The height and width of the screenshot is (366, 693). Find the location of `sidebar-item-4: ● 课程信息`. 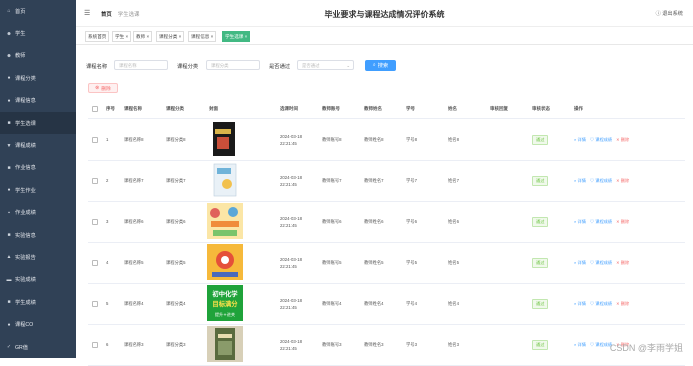

sidebar-item-4: ● 课程信息 is located at coordinates (38, 101).